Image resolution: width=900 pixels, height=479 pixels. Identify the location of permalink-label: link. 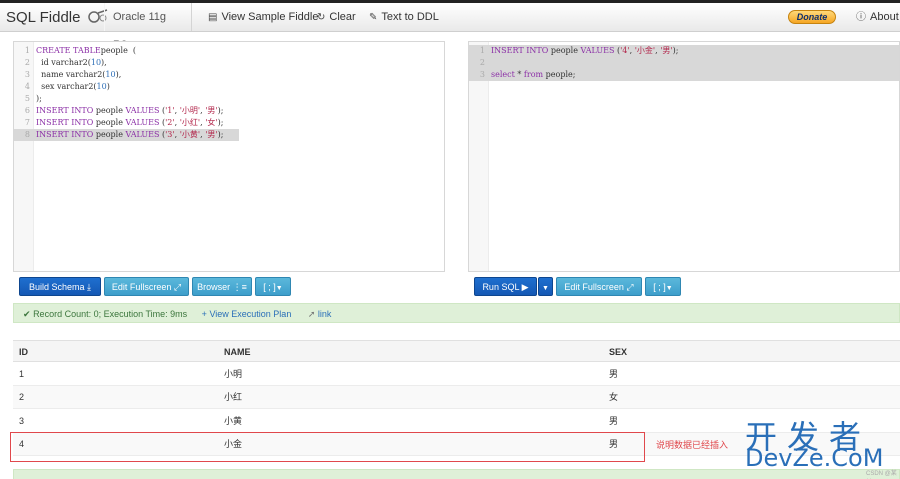
(324, 314).